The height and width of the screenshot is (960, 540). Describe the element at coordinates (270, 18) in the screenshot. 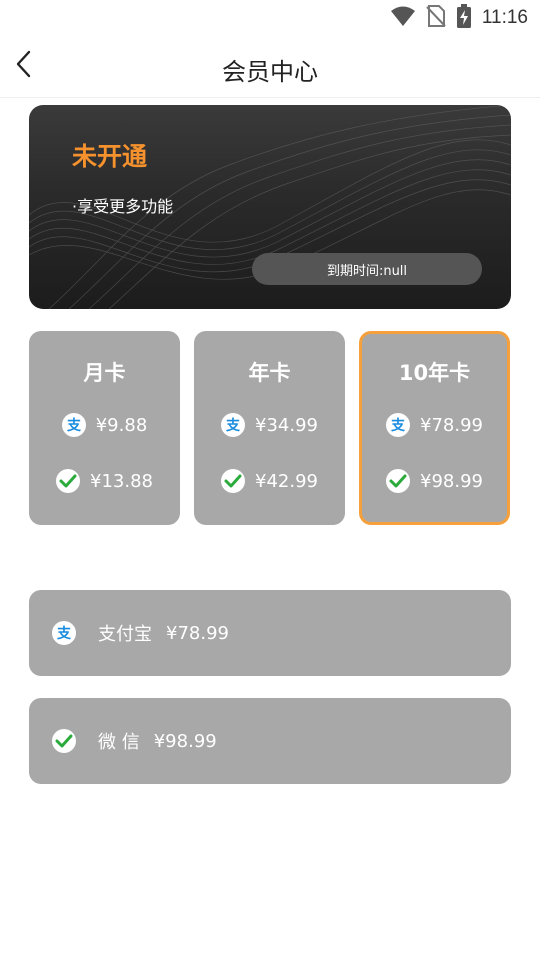

I see `status-bar: 11:16` at that location.